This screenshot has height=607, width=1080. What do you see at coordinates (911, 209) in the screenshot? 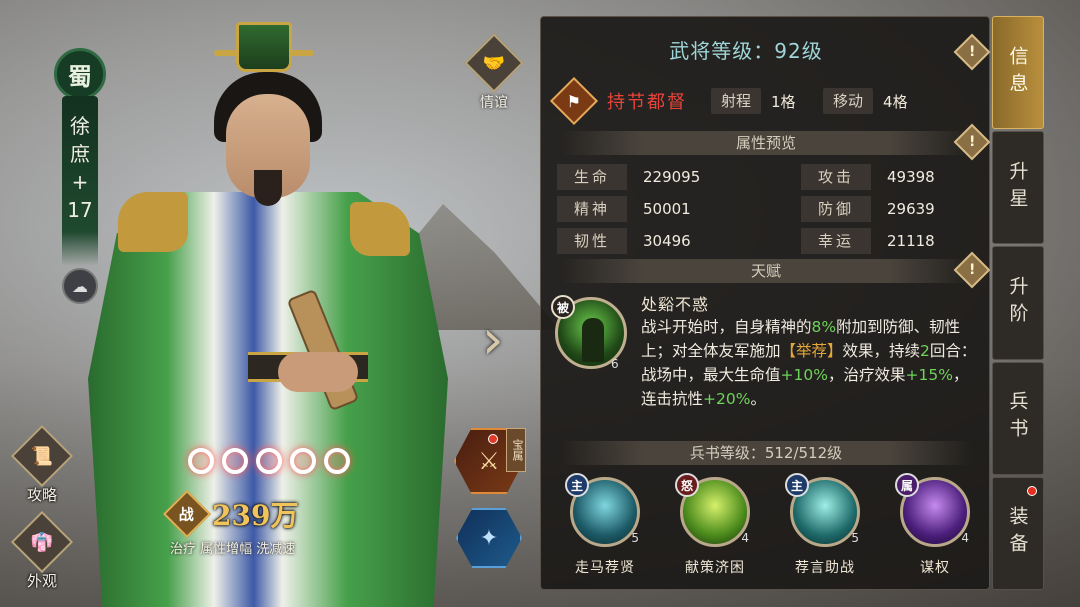
I see `attr-value: 29639` at bounding box center [911, 209].